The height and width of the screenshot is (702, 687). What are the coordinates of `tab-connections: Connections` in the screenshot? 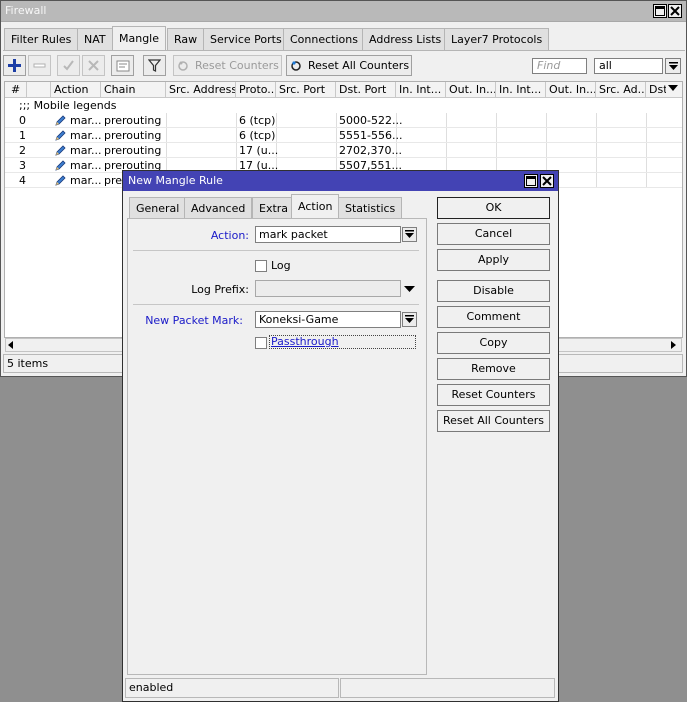 It's located at (324, 39).